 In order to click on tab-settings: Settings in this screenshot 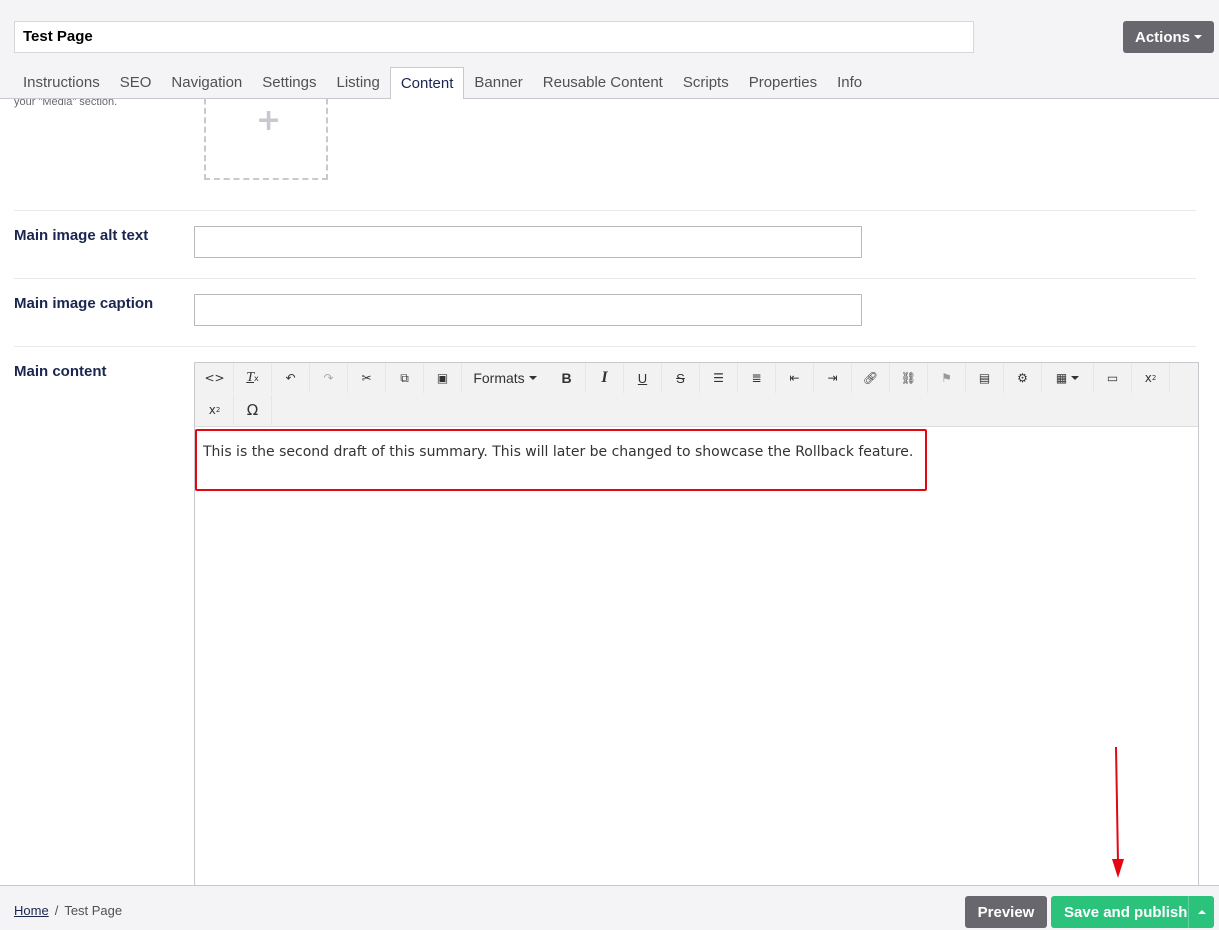, I will do `click(289, 83)`.